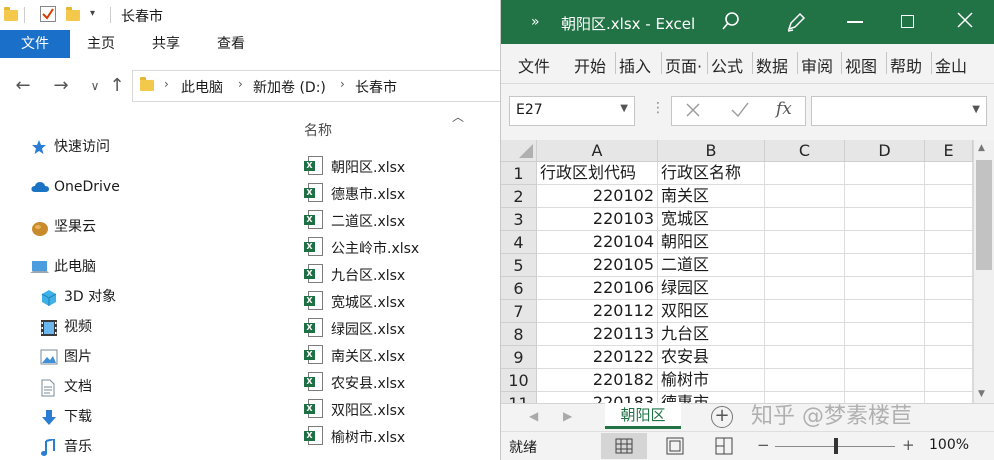 Image resolution: width=994 pixels, height=460 pixels. What do you see at coordinates (597, 334) in the screenshot?
I see `grid-cell: 220113` at bounding box center [597, 334].